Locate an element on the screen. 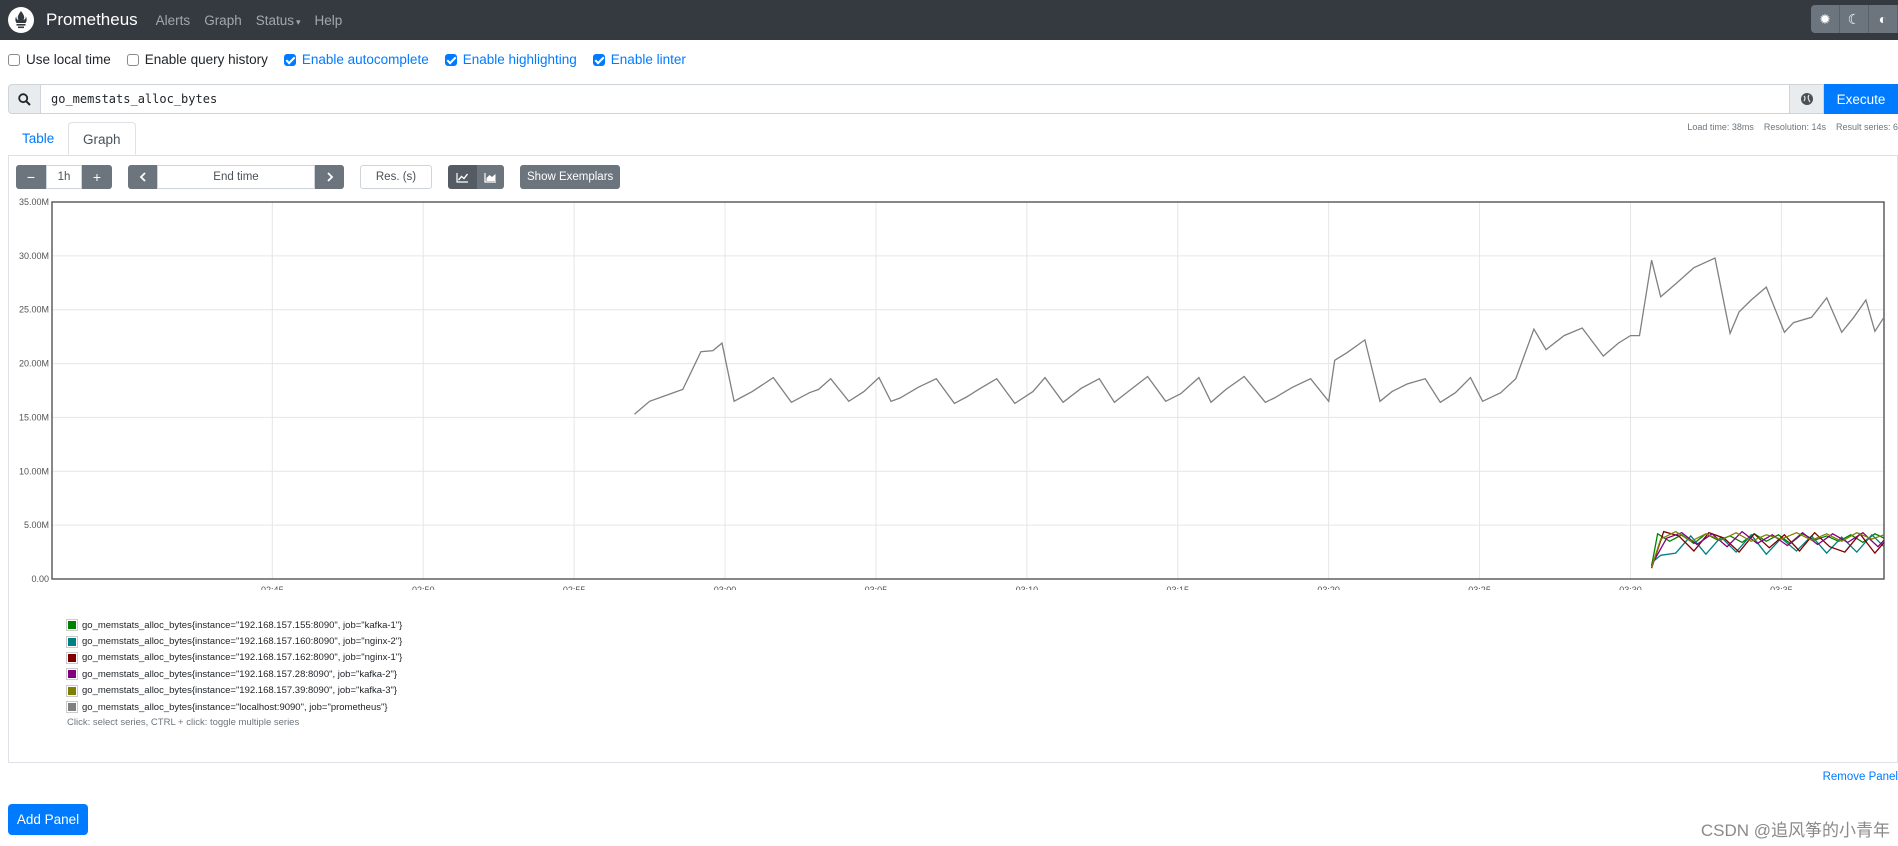  option-use-local-time: Use local time is located at coordinates (59, 59).